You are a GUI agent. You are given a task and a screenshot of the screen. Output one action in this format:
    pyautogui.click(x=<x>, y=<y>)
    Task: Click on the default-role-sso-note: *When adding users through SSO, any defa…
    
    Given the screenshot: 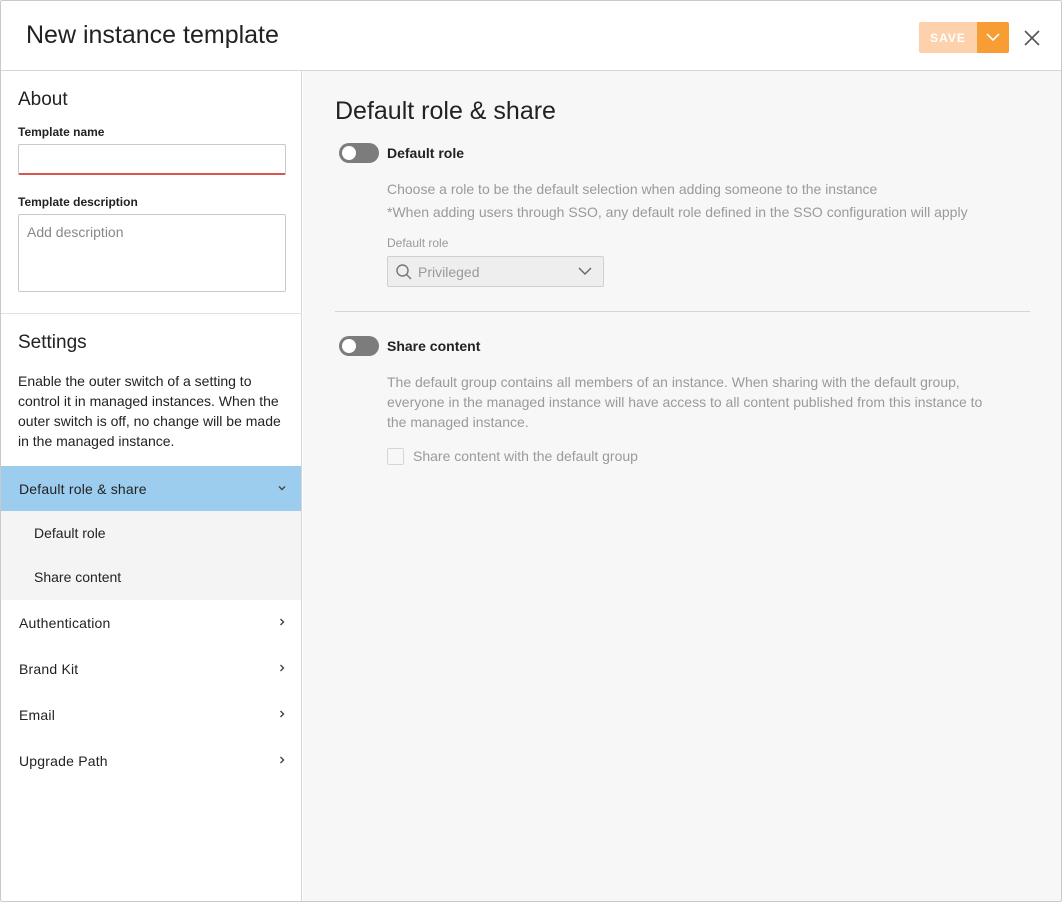 What is the action you would take?
    pyautogui.click(x=677, y=212)
    